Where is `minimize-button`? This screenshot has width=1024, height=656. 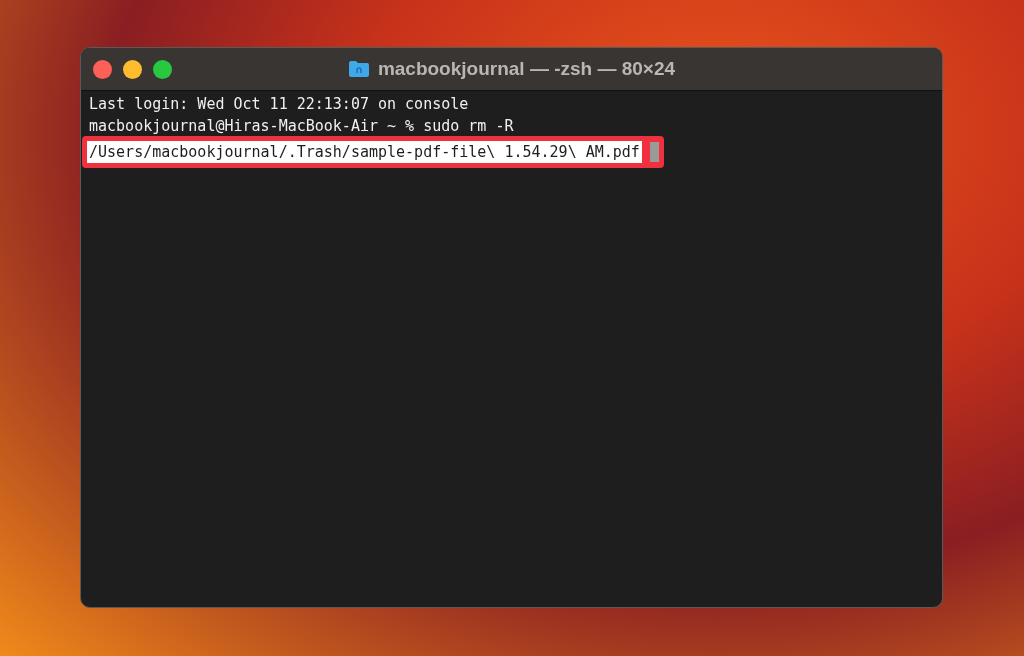
minimize-button is located at coordinates (132, 69).